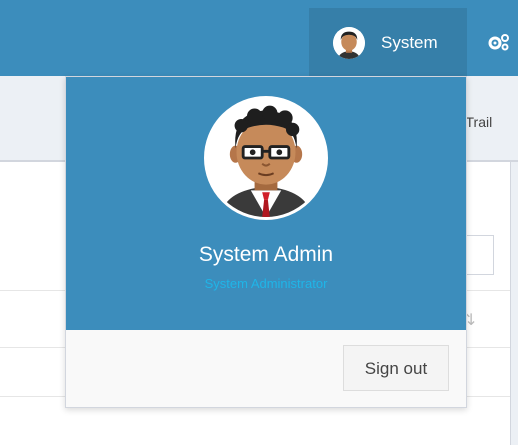  I want to click on sign-out-button: Sign out, so click(396, 368).